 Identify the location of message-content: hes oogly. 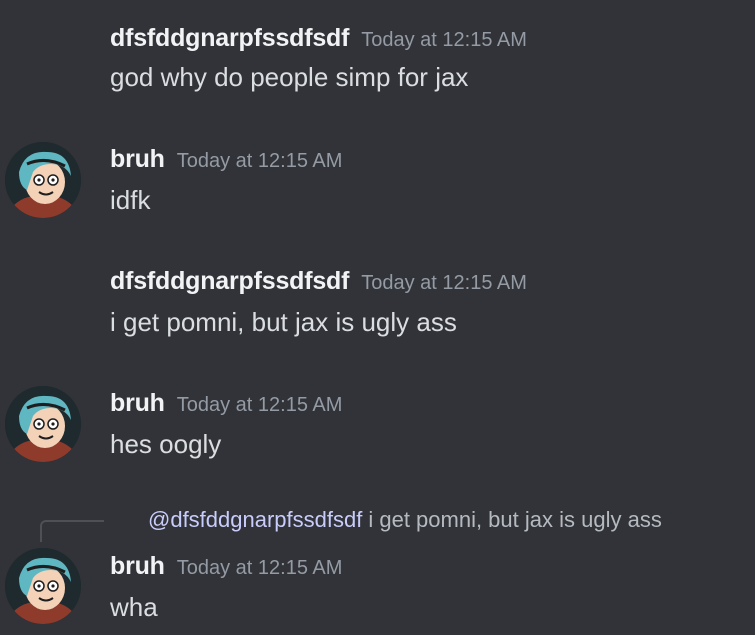
(166, 444).